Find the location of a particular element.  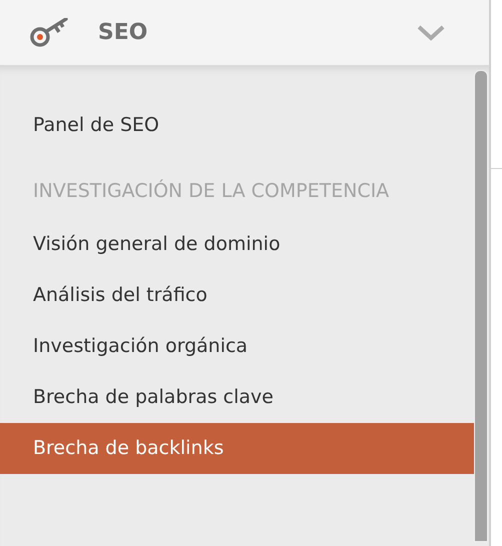

menu-item: Panel de SEO is located at coordinates (237, 125).